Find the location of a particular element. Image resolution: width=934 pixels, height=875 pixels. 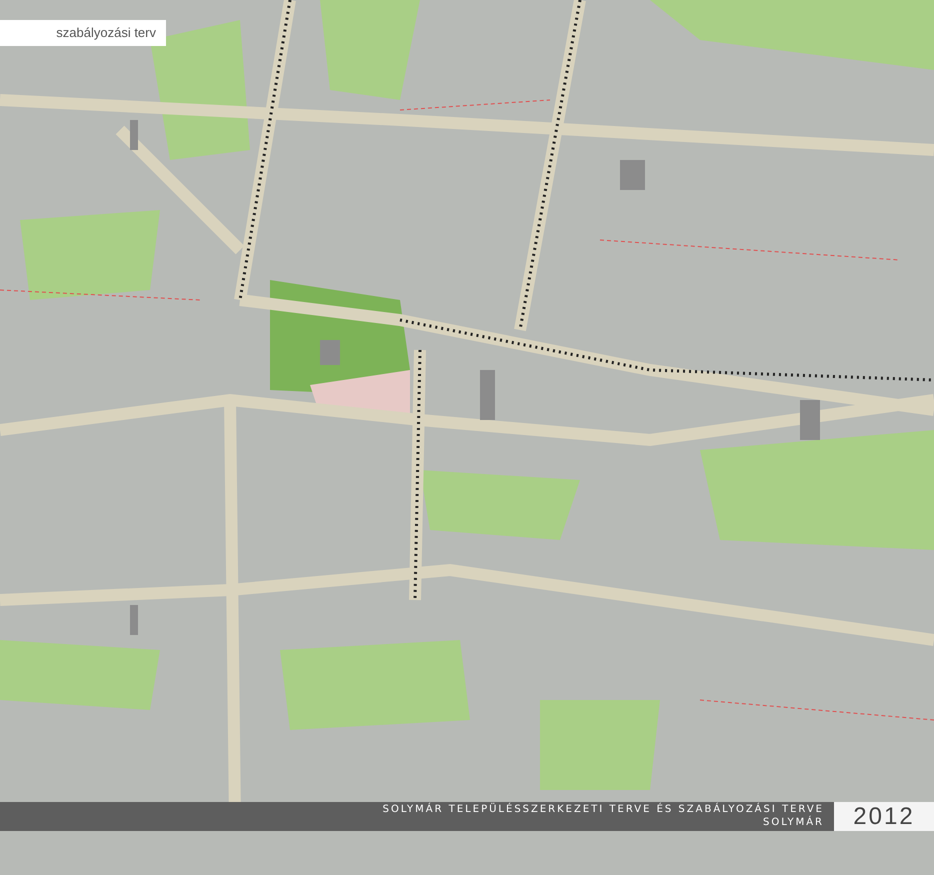

section-label: szabályozási terv is located at coordinates (83, 33).